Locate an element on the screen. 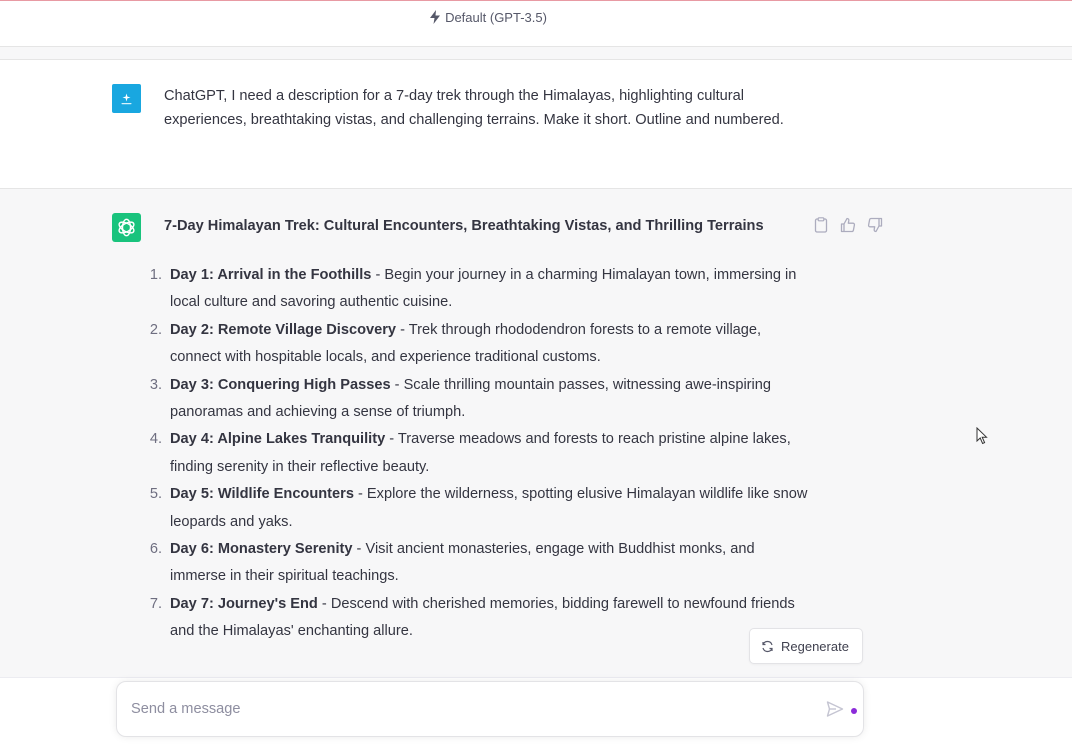  paper-plane-icon is located at coordinates (835, 709).